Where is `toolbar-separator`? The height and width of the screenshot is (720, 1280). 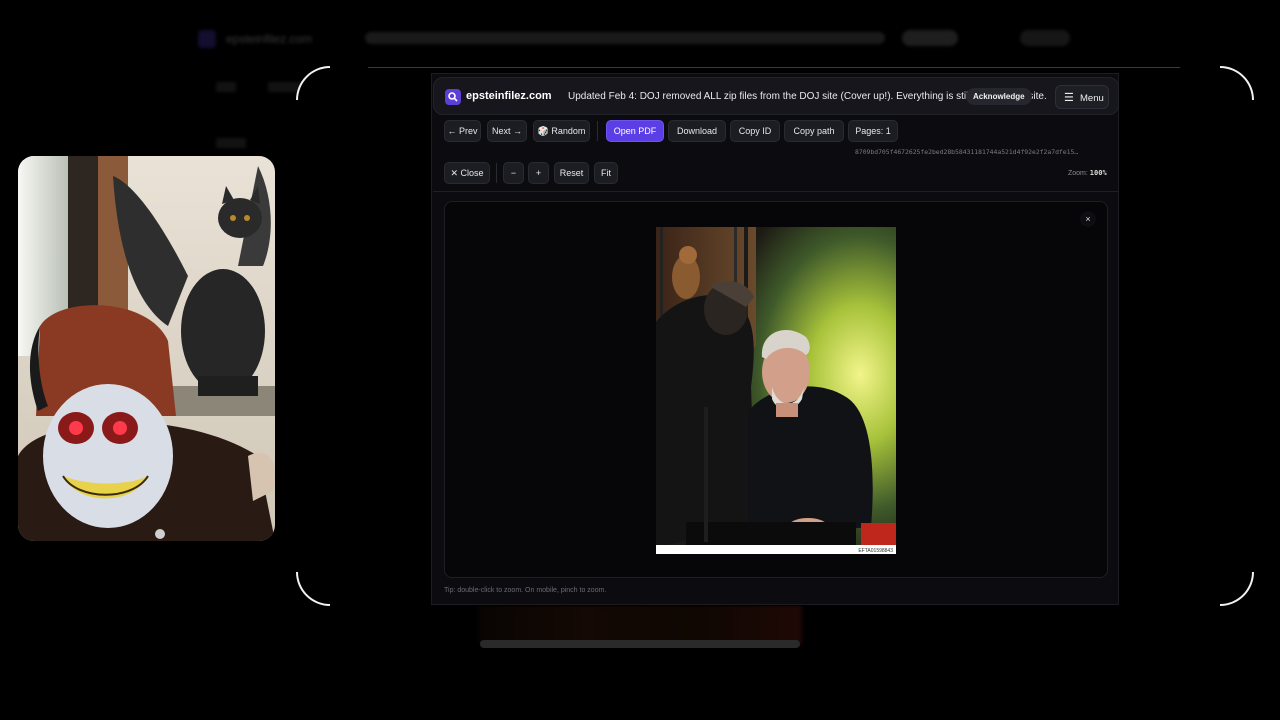 toolbar-separator is located at coordinates (776, 191).